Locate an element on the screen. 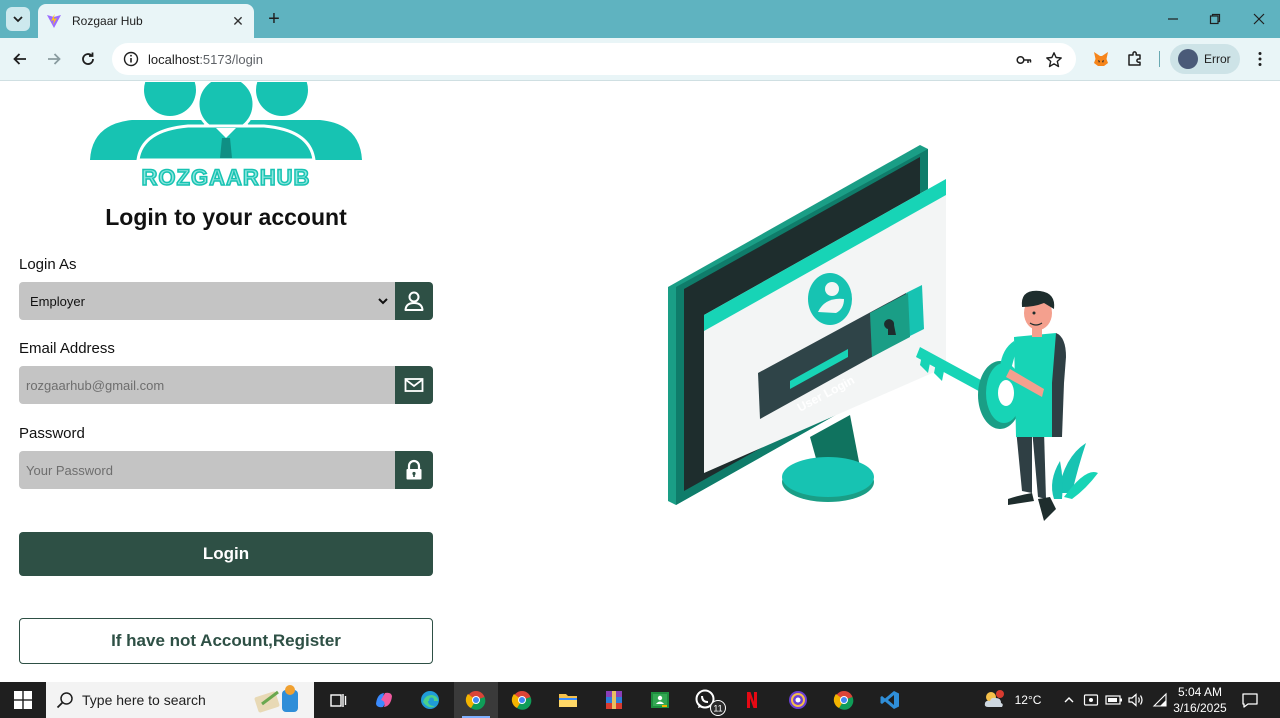  minimize-icon is located at coordinates (1173, 19).